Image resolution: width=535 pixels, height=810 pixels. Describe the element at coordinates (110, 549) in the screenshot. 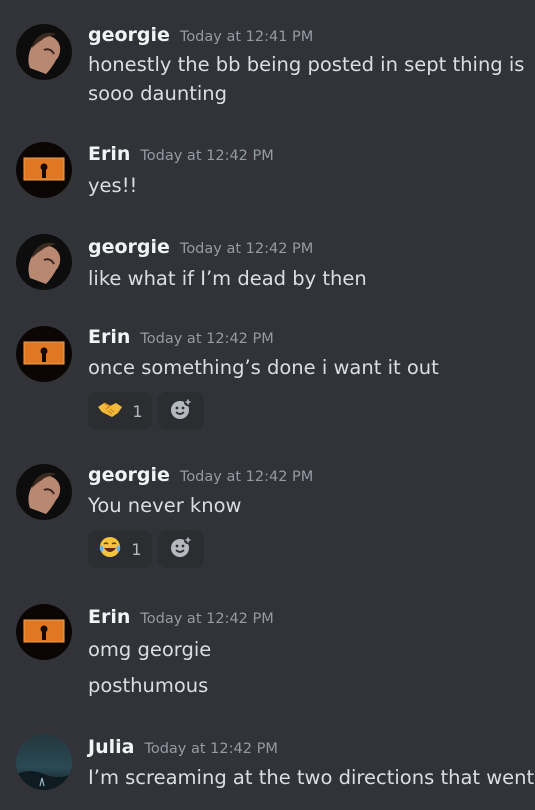

I see `joy-icon` at that location.